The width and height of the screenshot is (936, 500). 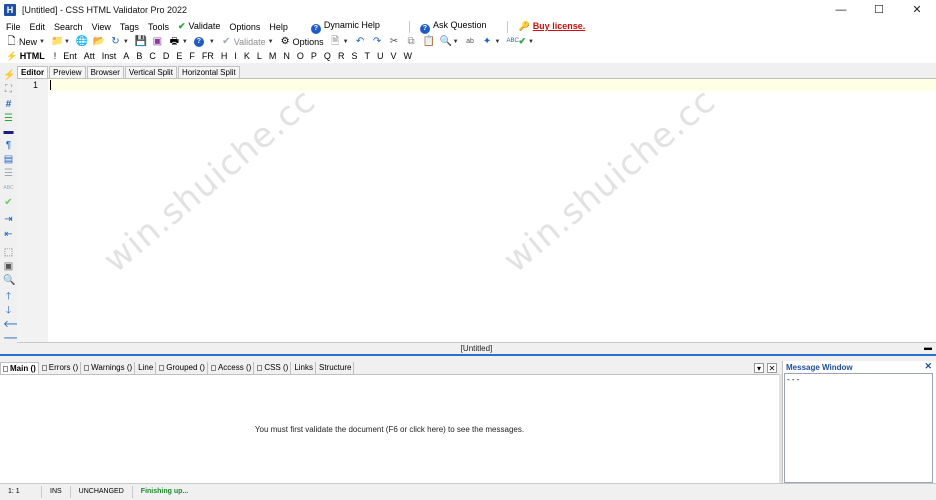 I want to click on tag-item: Ent, so click(x=70, y=56).